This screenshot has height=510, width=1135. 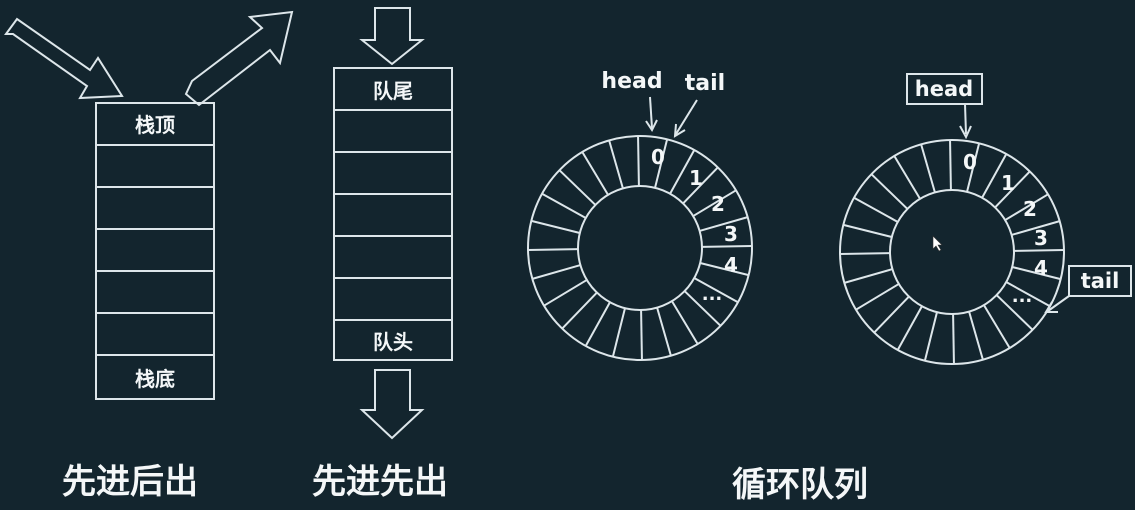 I want to click on ring2-index-2: 2, so click(x=1030, y=209).